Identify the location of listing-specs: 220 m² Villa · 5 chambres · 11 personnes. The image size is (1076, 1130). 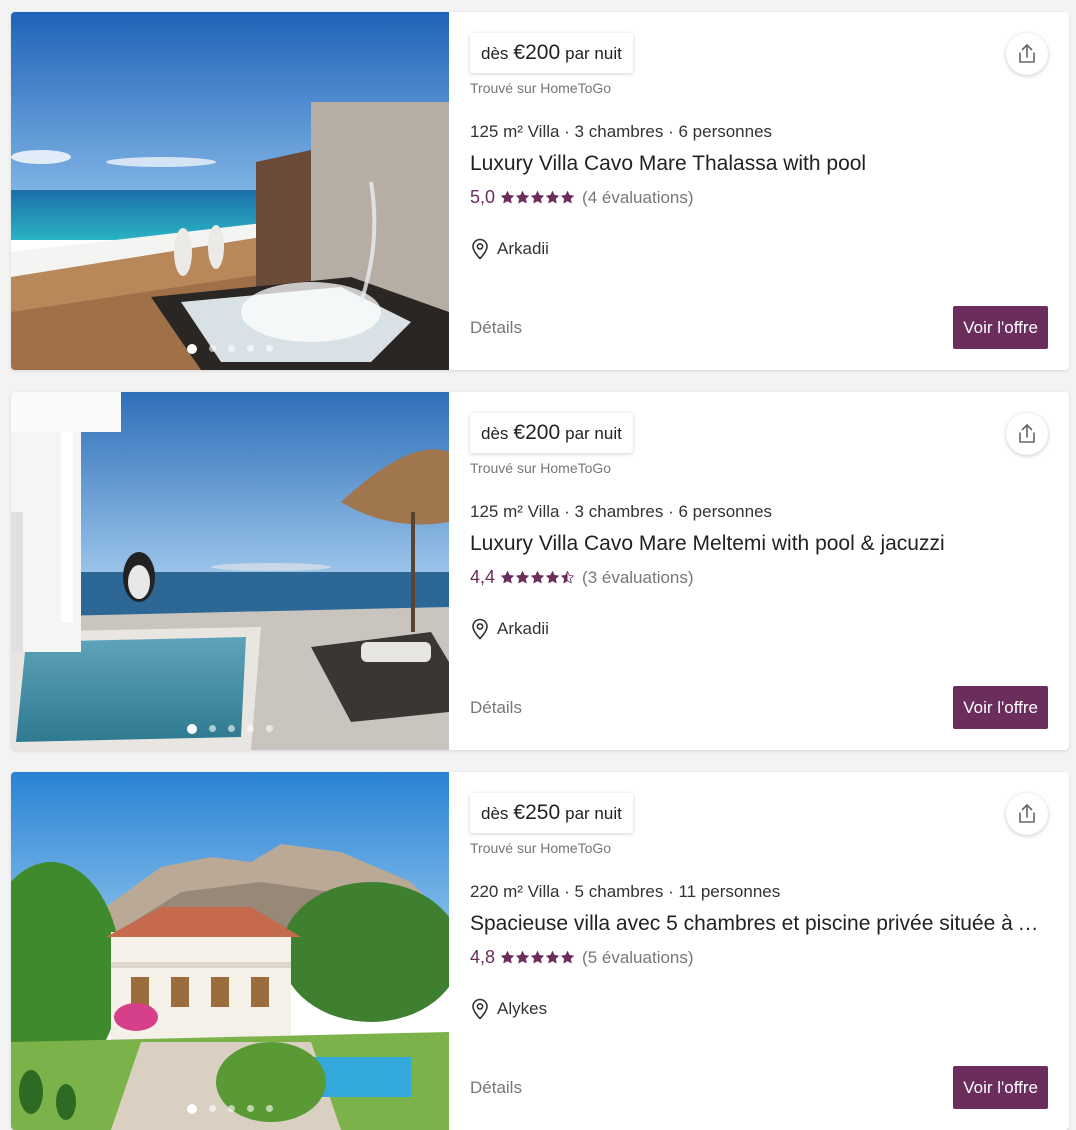
(625, 891).